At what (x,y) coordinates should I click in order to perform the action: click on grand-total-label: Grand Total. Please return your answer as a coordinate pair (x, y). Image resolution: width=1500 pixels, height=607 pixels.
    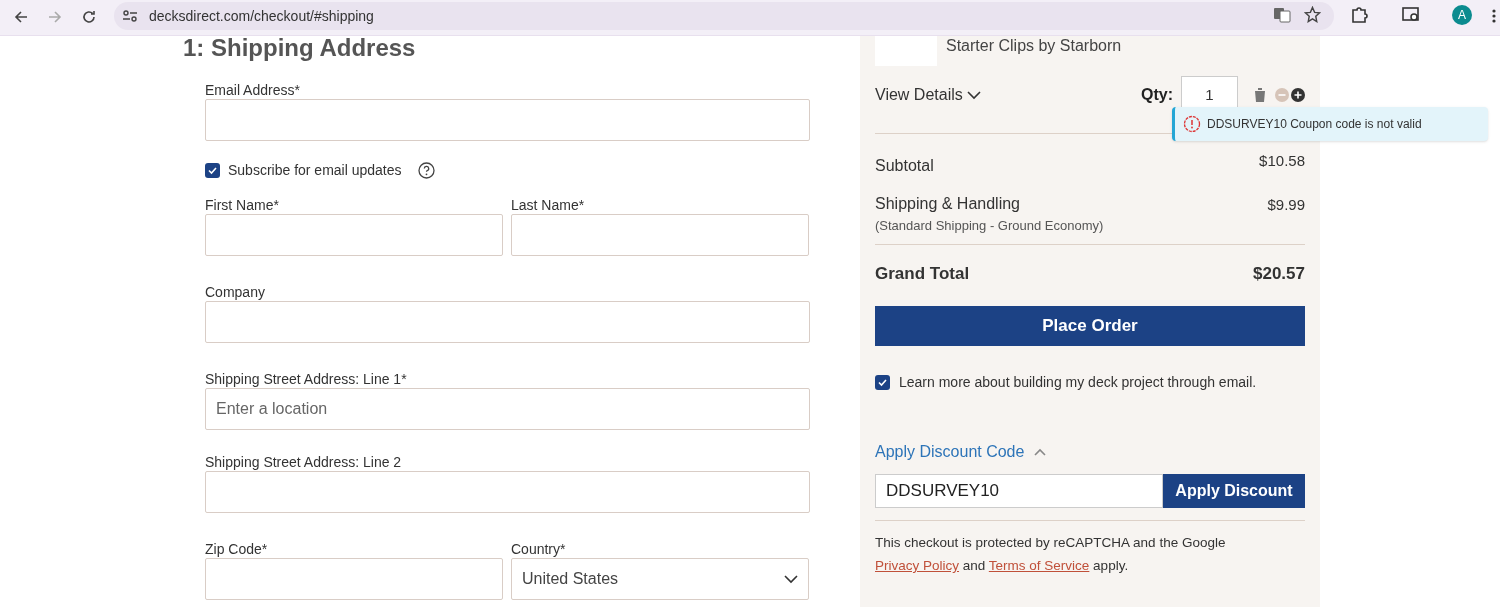
    Looking at the image, I should click on (922, 273).